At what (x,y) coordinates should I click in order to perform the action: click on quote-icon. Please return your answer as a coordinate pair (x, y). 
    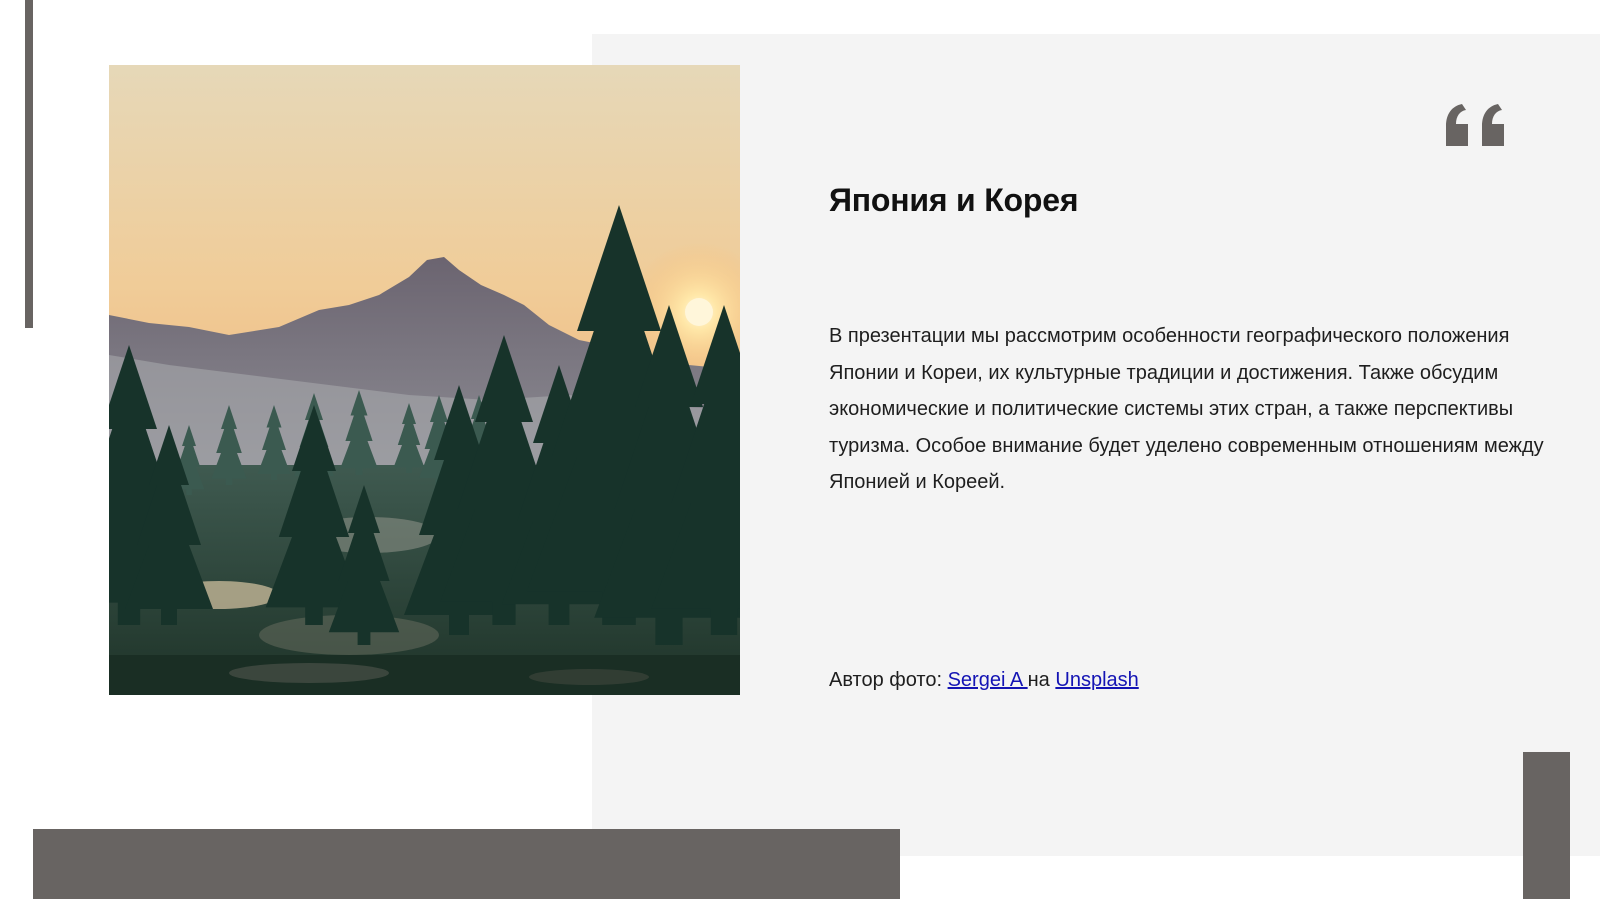
    Looking at the image, I should click on (1475, 122).